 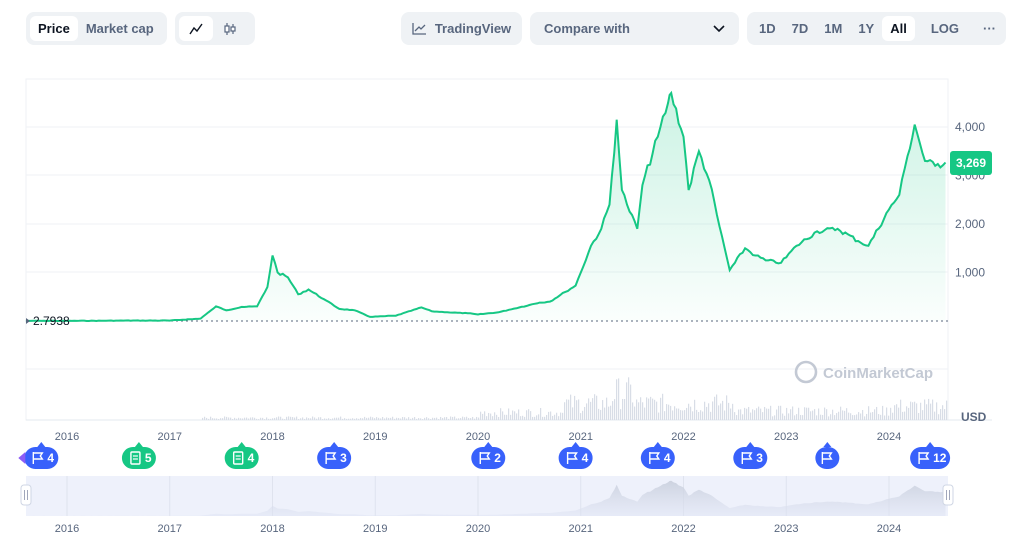 I want to click on navigator-left-handle, so click(x=26, y=495).